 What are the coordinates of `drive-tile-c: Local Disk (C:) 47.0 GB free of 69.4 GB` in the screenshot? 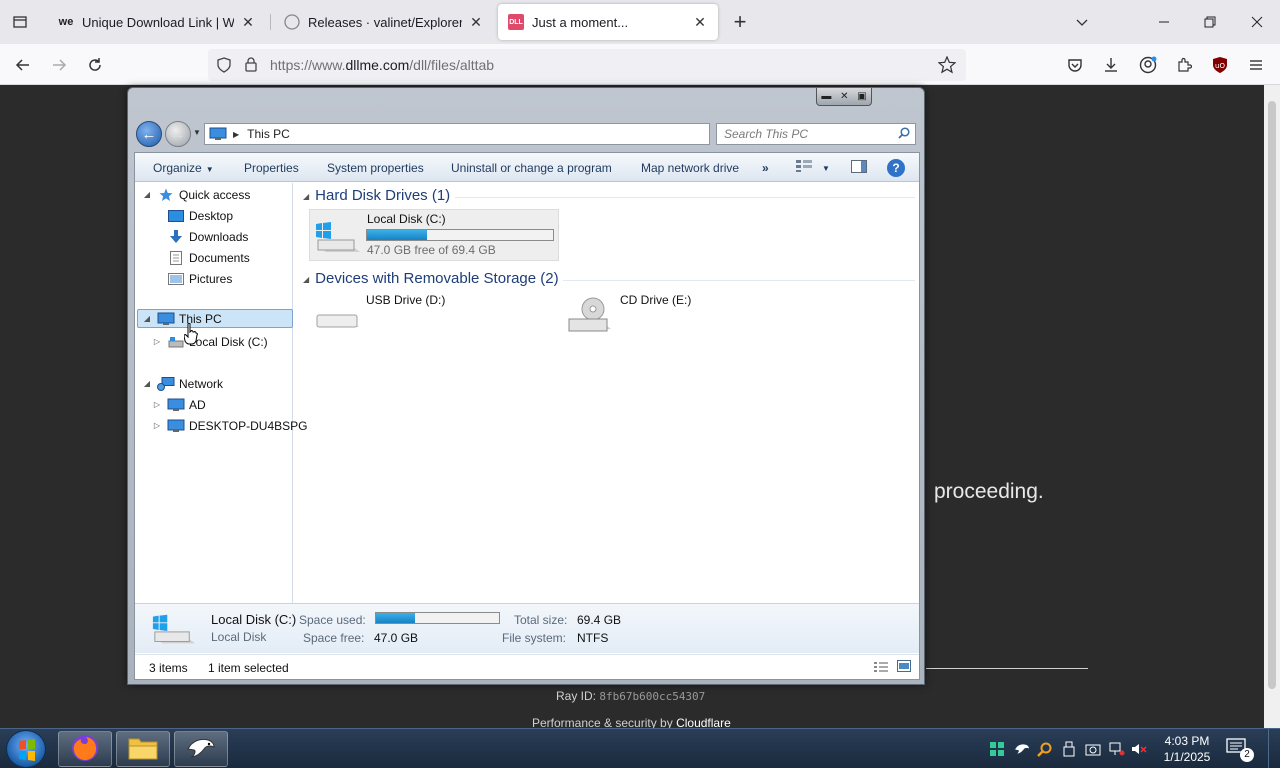 It's located at (434, 235).